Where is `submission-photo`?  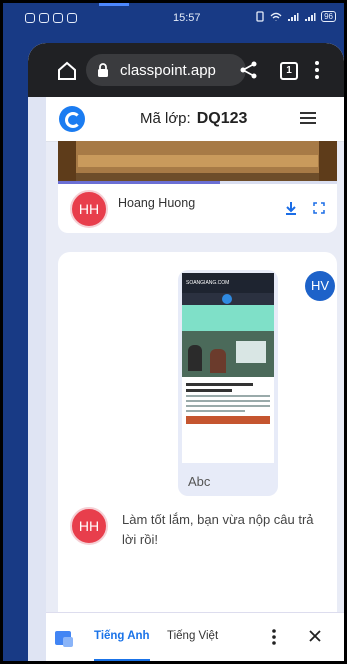 submission-photo is located at coordinates (197, 161).